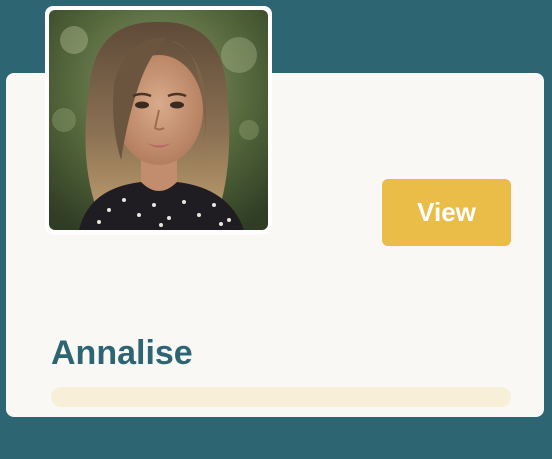 This screenshot has width=552, height=459. What do you see at coordinates (122, 353) in the screenshot?
I see `fundraiser-name: Annalise` at bounding box center [122, 353].